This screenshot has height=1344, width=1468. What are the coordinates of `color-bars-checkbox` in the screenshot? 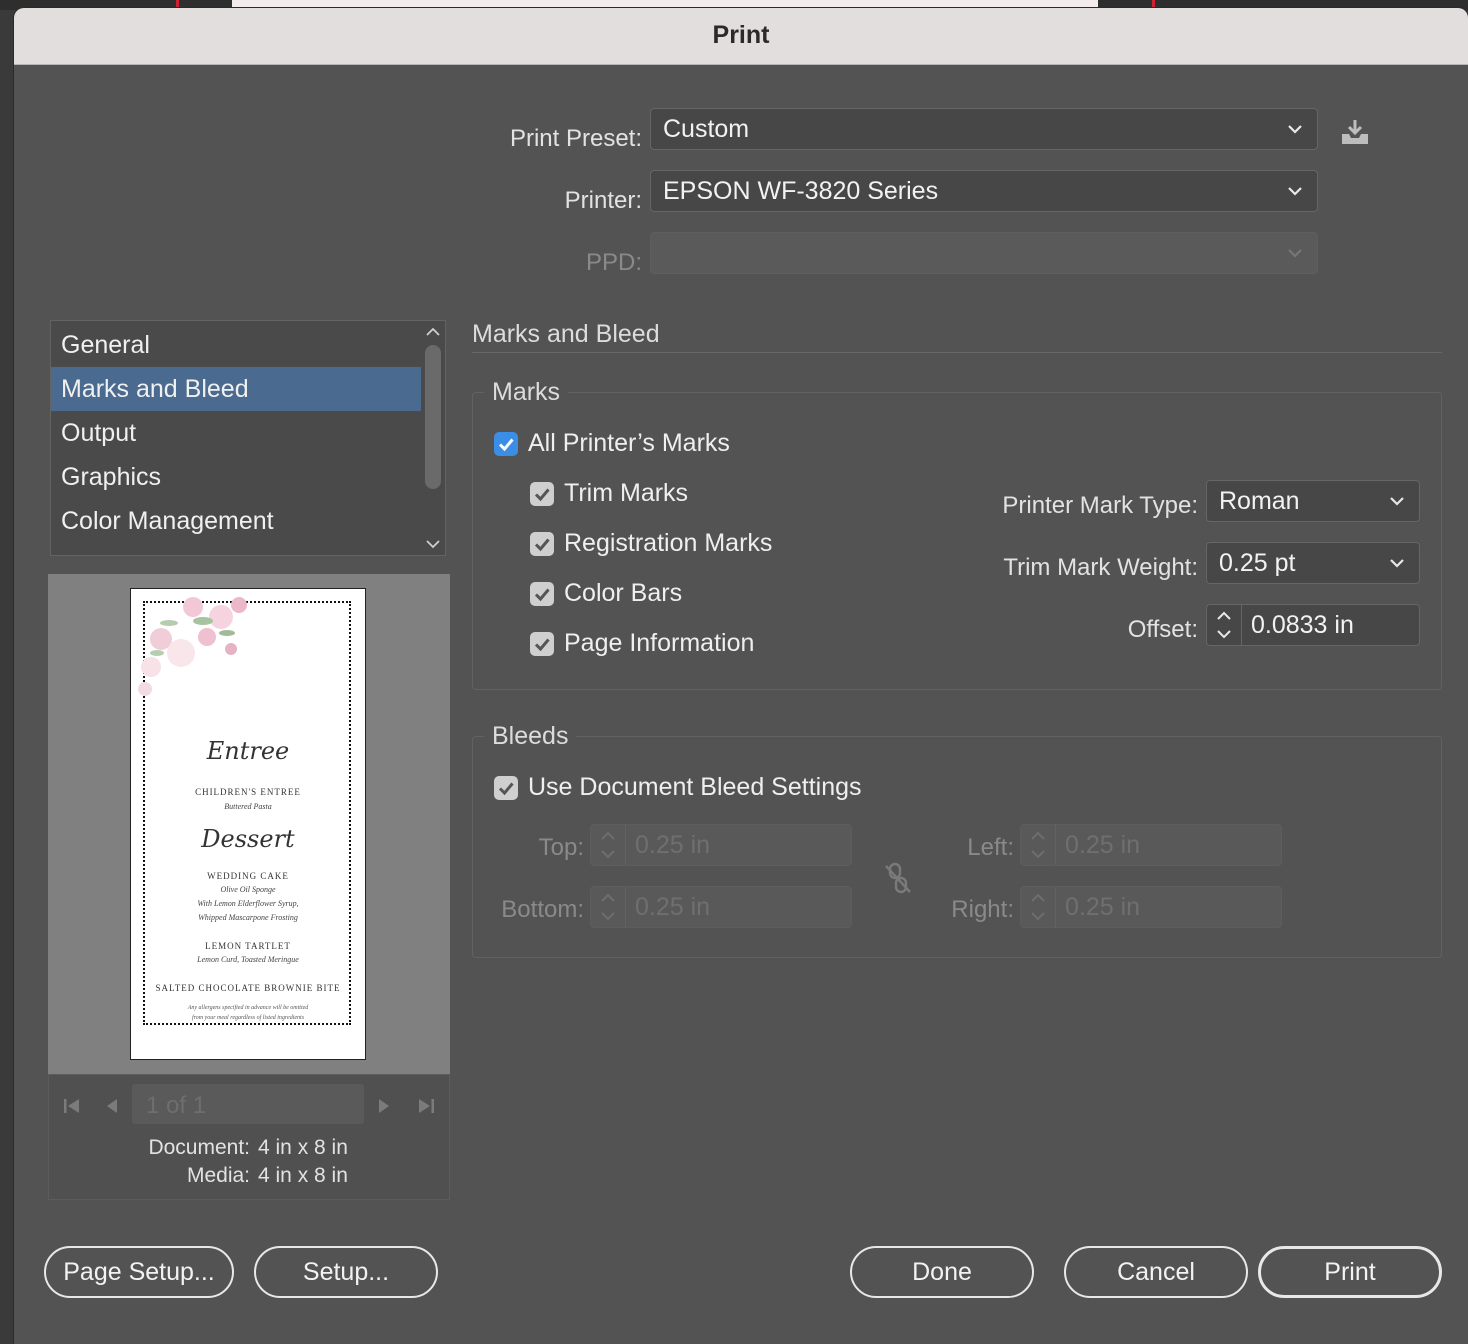 It's located at (542, 594).